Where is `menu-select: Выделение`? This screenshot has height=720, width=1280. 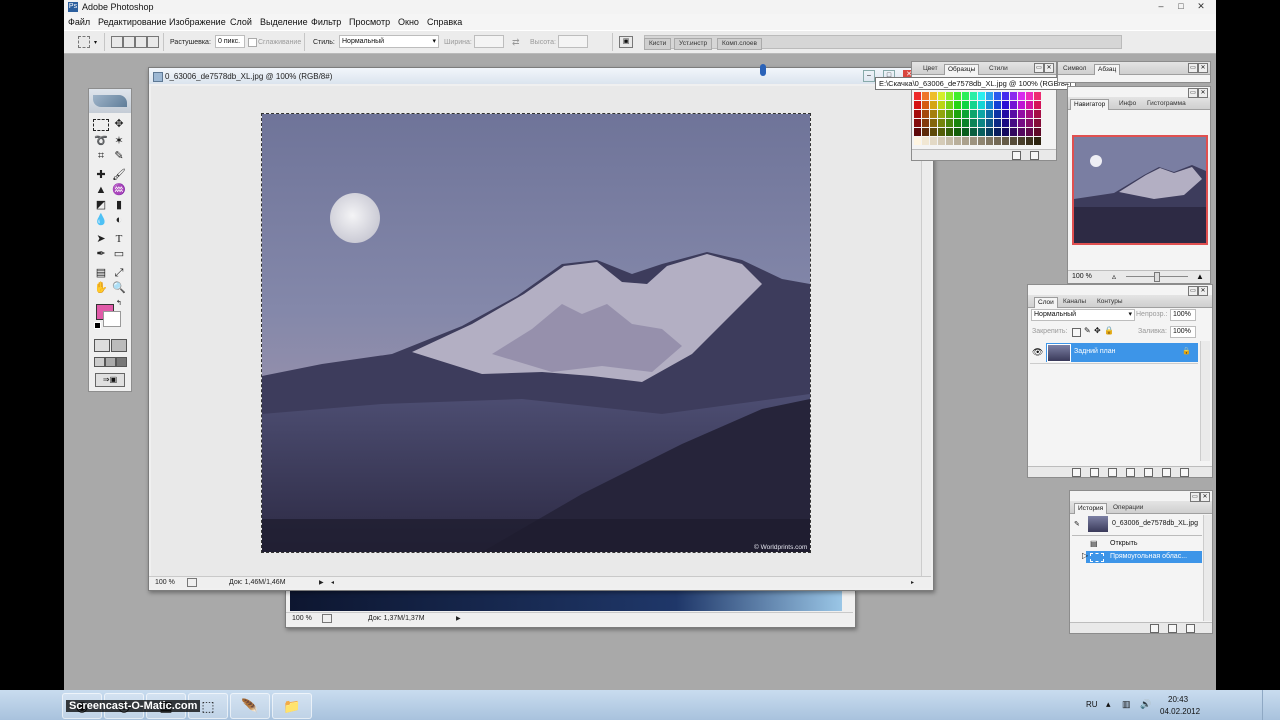
menu-select: Выделение is located at coordinates (284, 22).